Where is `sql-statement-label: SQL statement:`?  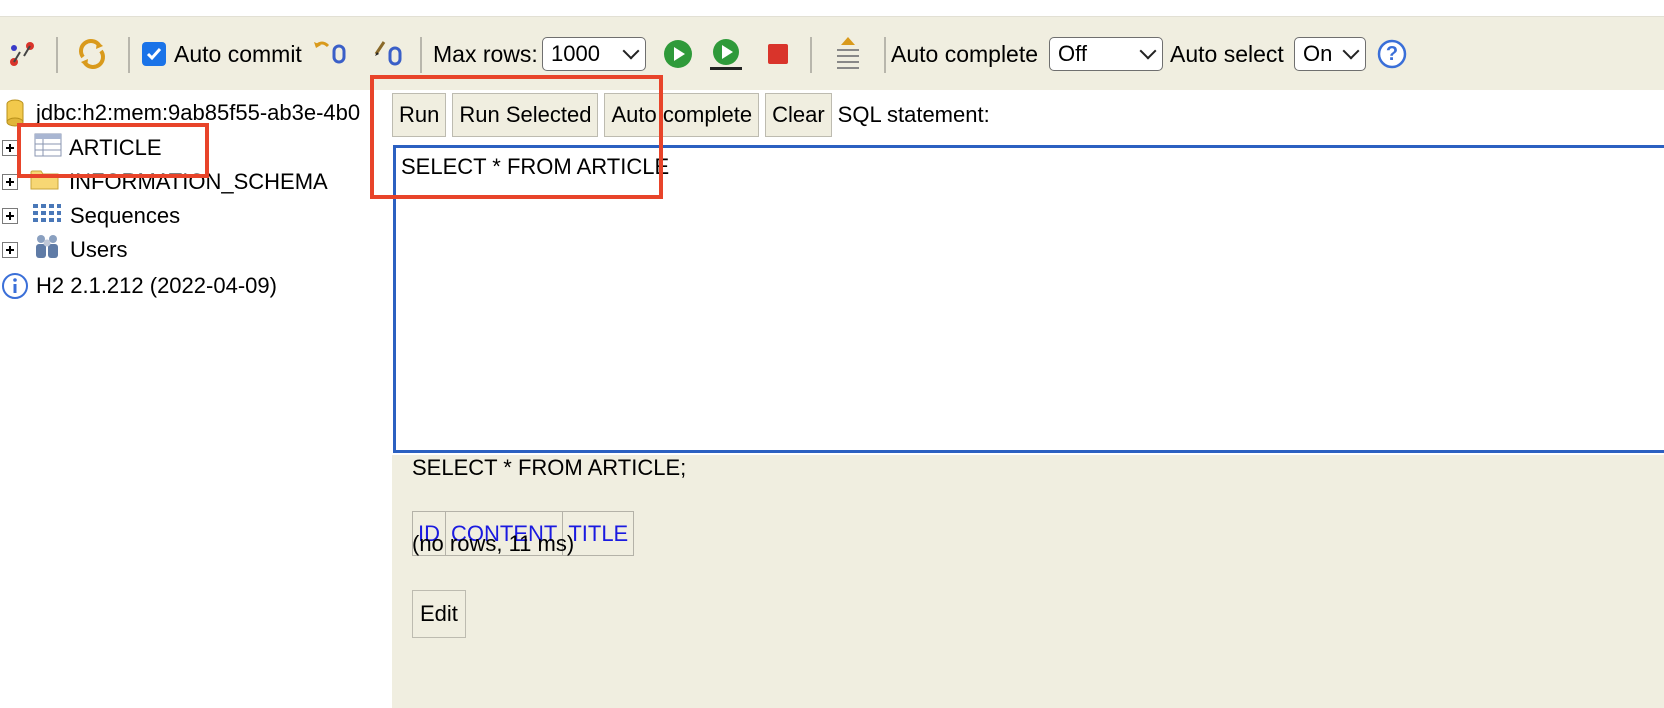 sql-statement-label: SQL statement: is located at coordinates (913, 114).